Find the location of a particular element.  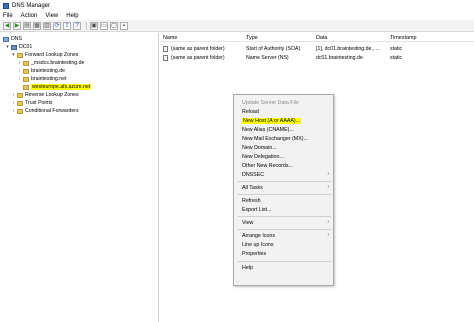

column-type: Type is located at coordinates (252, 38).